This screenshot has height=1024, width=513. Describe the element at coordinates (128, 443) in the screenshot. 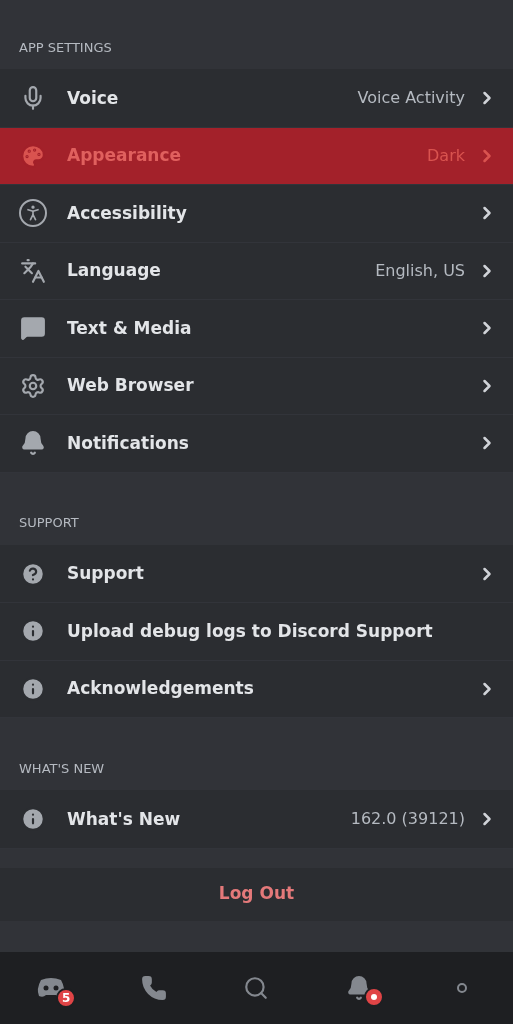

I see `row-label: Notifications` at that location.